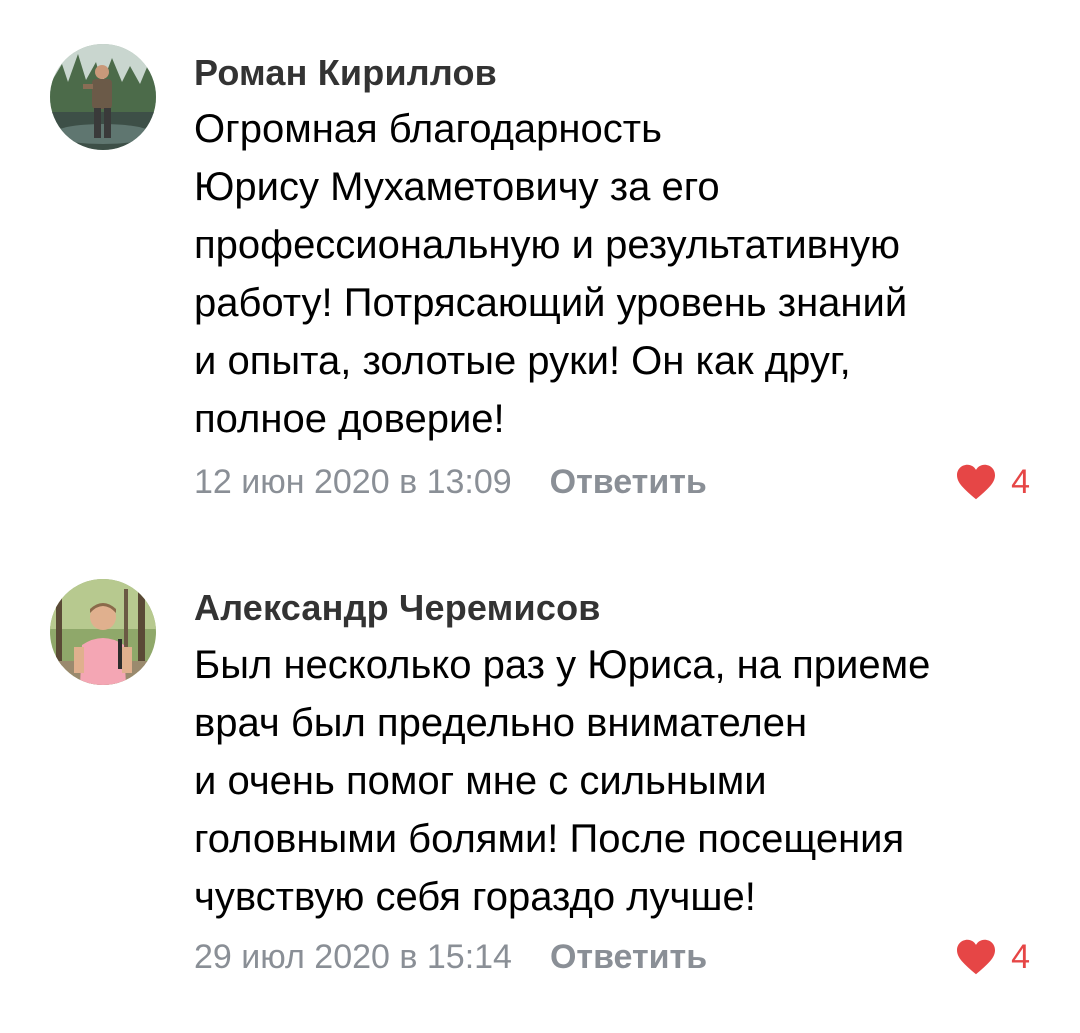 The height and width of the screenshot is (1033, 1080). Describe the element at coordinates (397, 608) in the screenshot. I see `comment-author: Александр Черемисов` at that location.